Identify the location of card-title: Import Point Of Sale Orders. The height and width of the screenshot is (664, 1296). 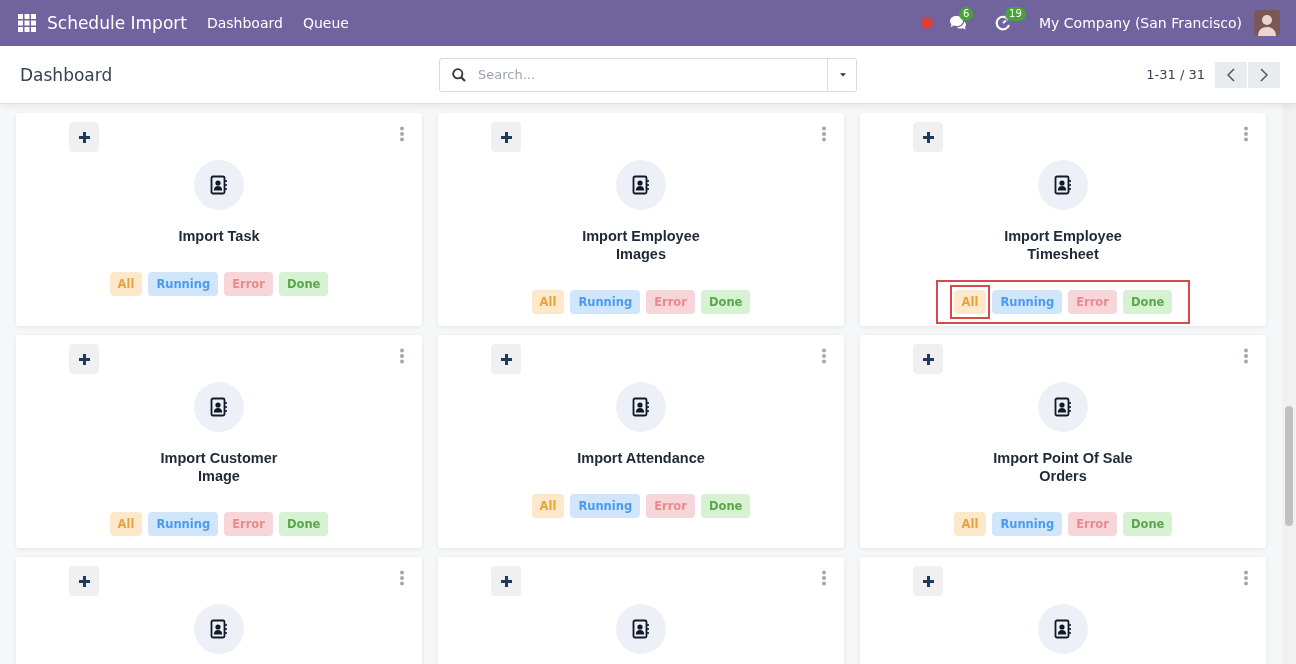
(1063, 467).